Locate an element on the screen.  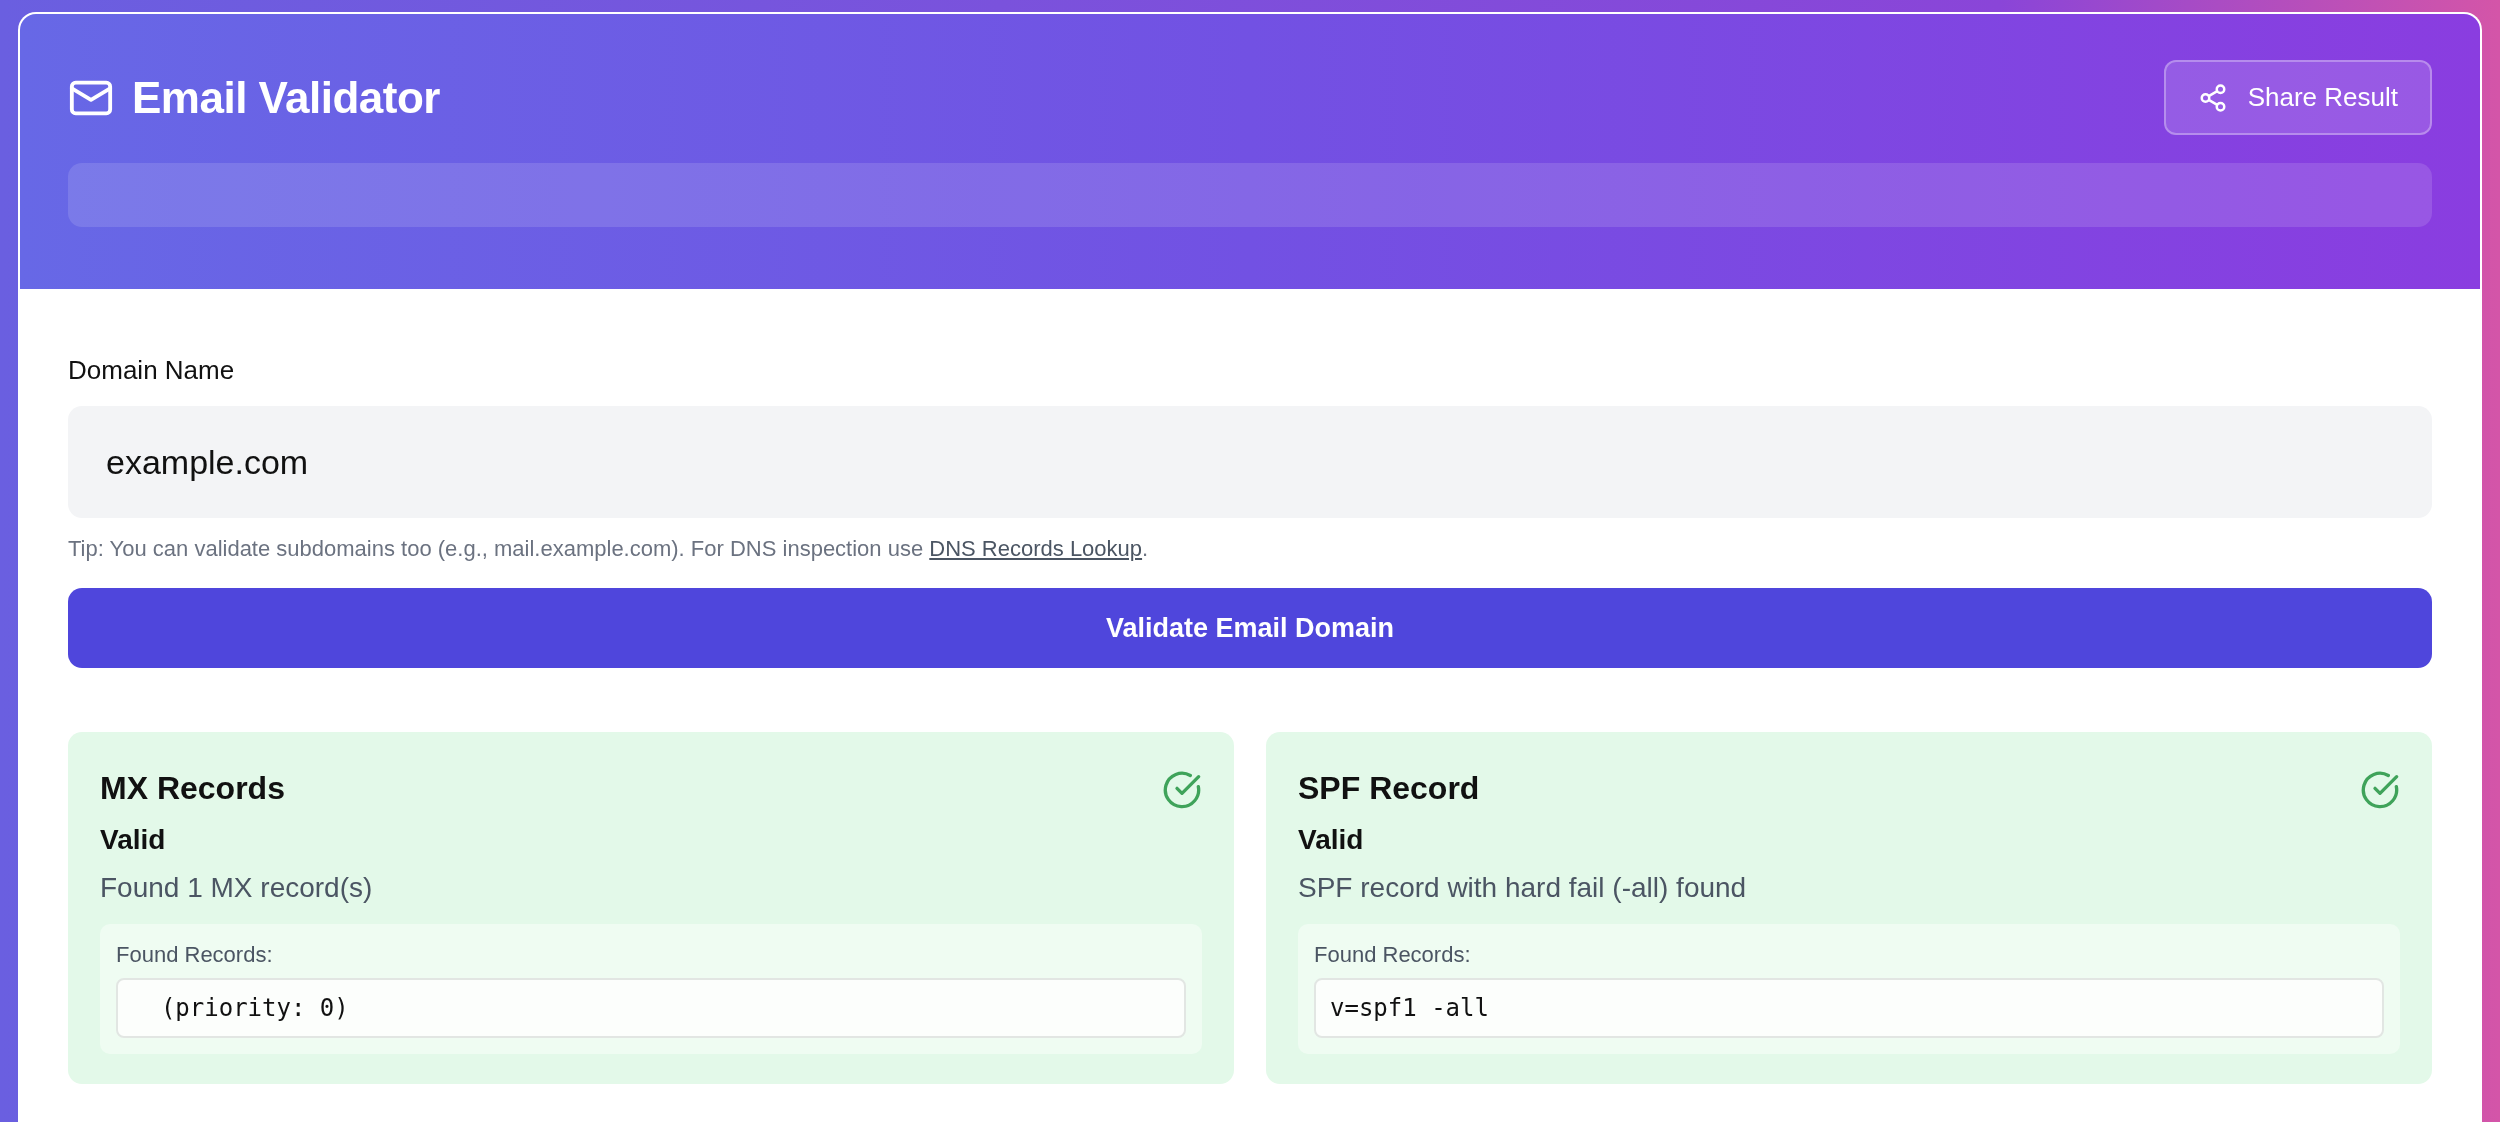
domain-field: example.com is located at coordinates (1250, 462).